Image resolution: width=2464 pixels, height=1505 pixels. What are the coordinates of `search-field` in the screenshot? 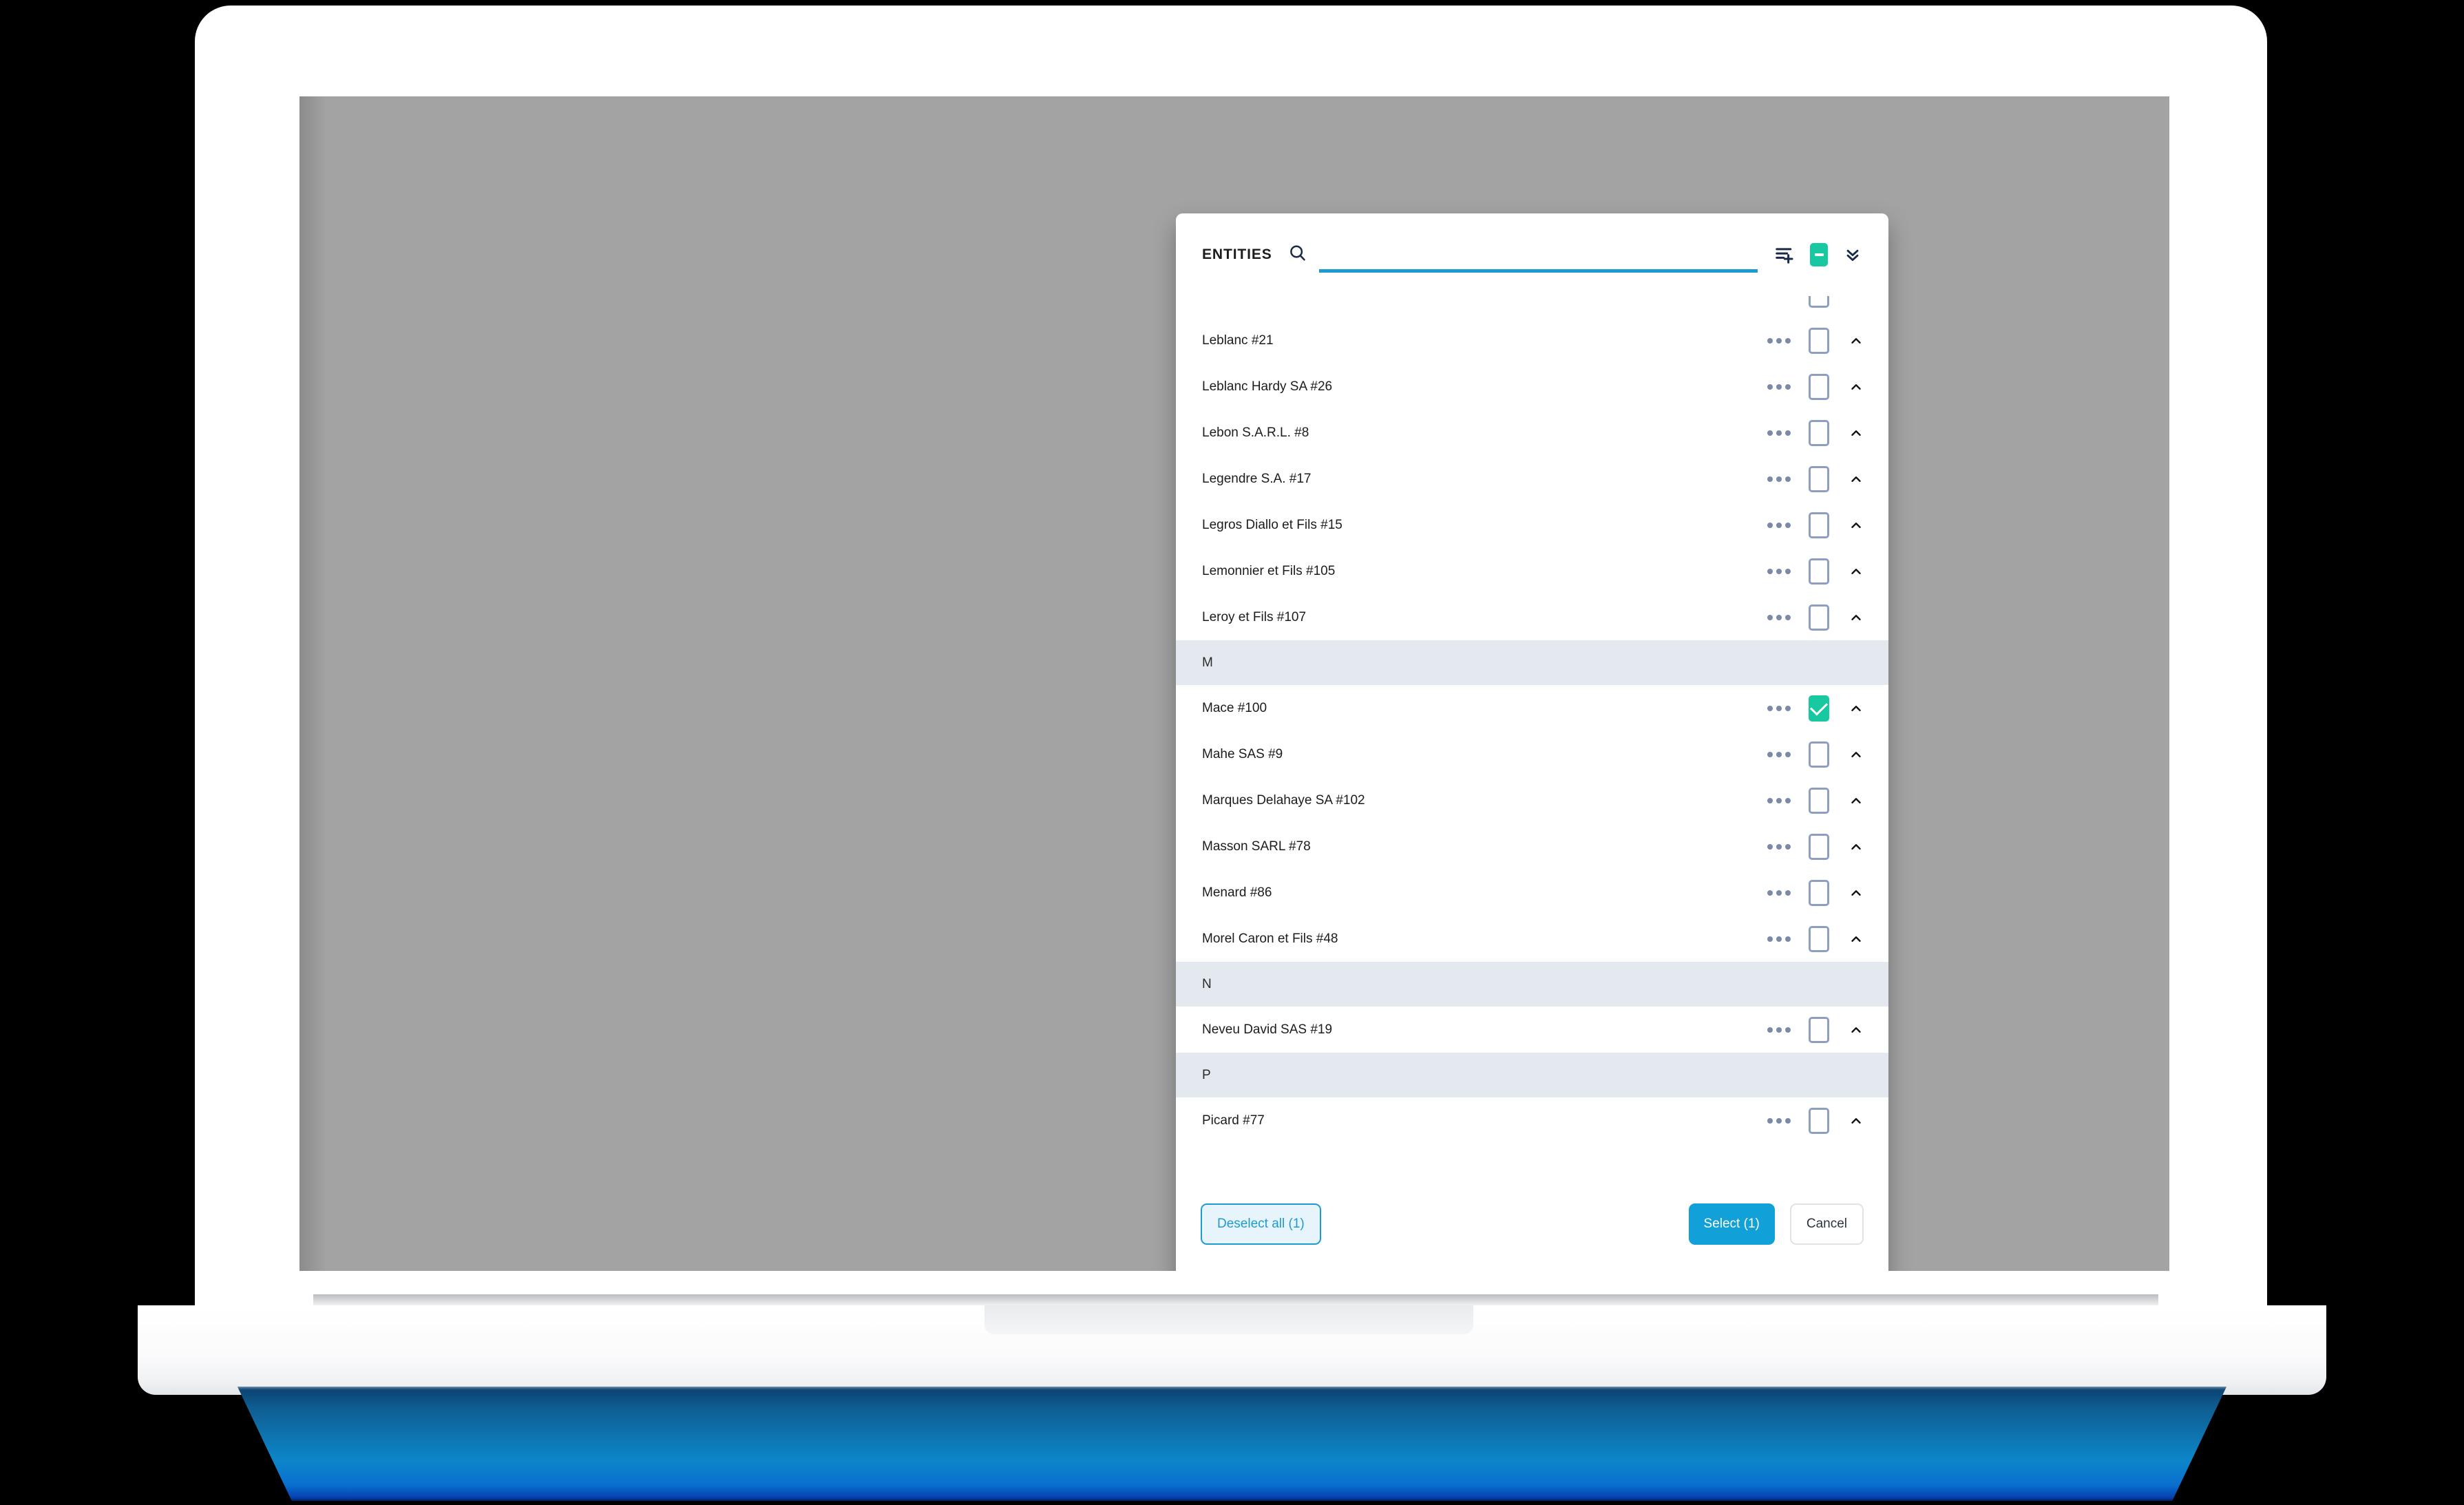 It's located at (1538, 255).